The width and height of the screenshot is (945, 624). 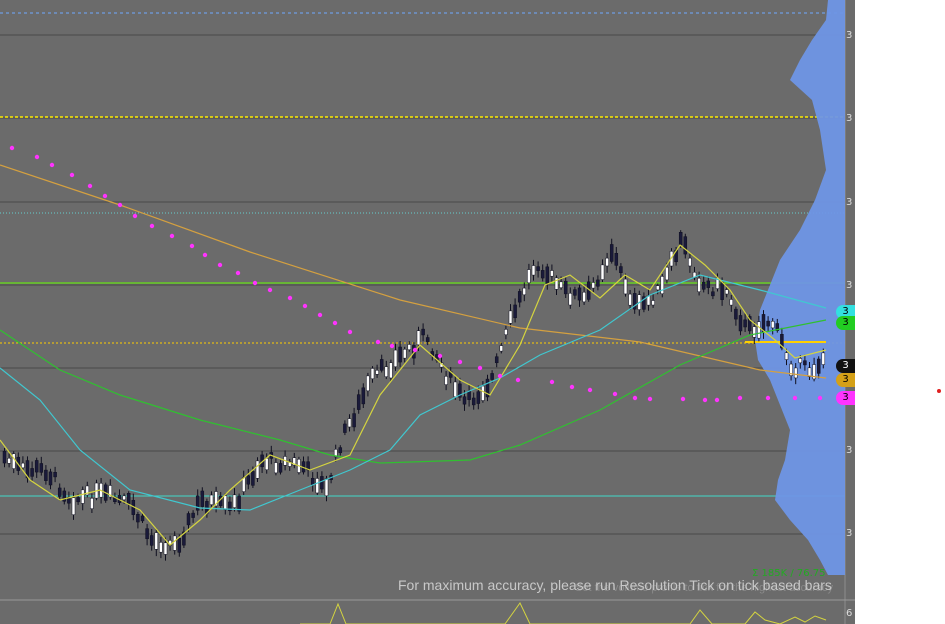 What do you see at coordinates (845, 323) in the screenshot?
I see `sma-slow-price-tag: 3` at bounding box center [845, 323].